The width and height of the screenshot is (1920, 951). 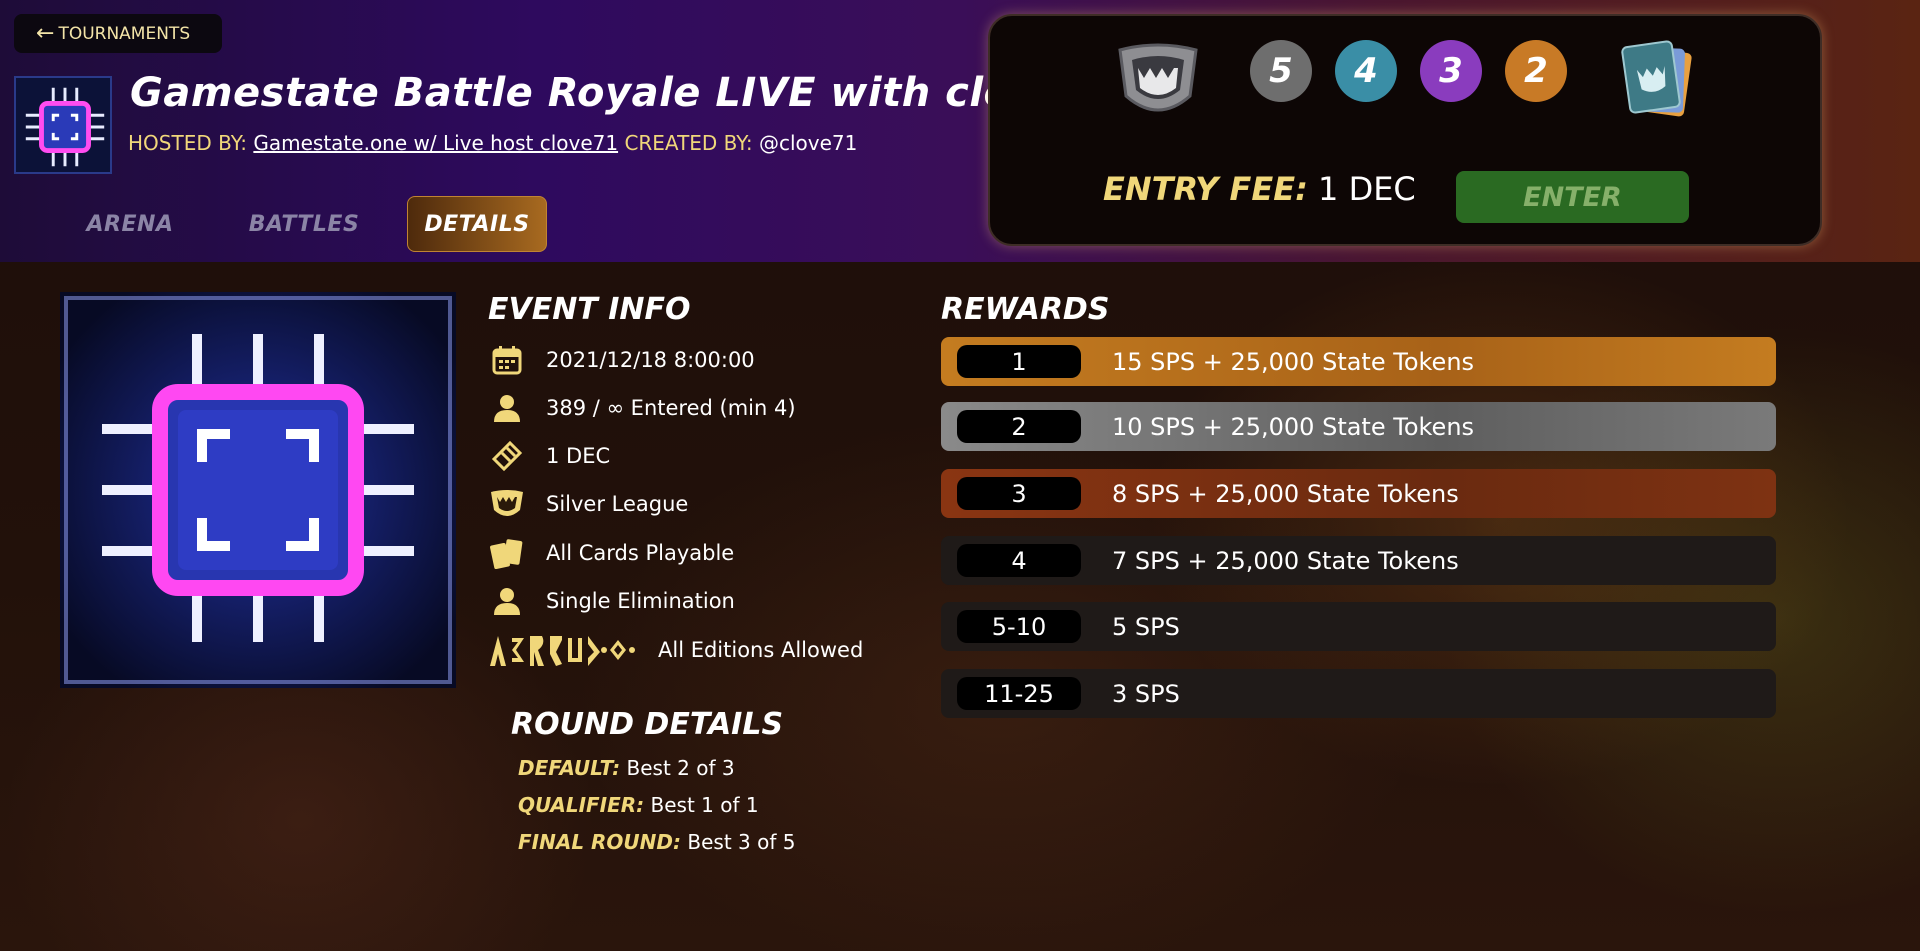 What do you see at coordinates (704, 805) in the screenshot?
I see `round-value-qualifier: Best 1 of 1` at bounding box center [704, 805].